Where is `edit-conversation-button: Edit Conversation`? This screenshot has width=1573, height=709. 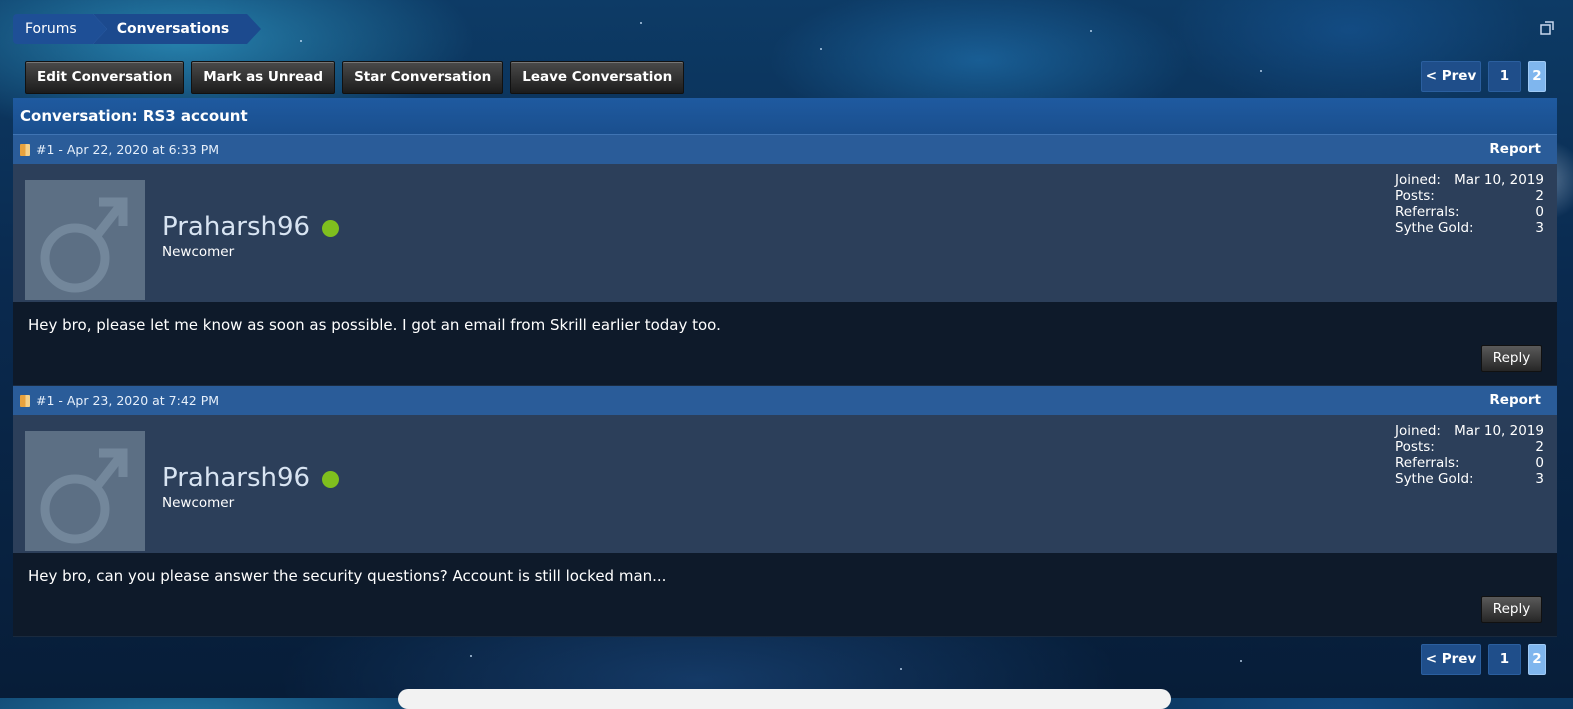 edit-conversation-button: Edit Conversation is located at coordinates (105, 77).